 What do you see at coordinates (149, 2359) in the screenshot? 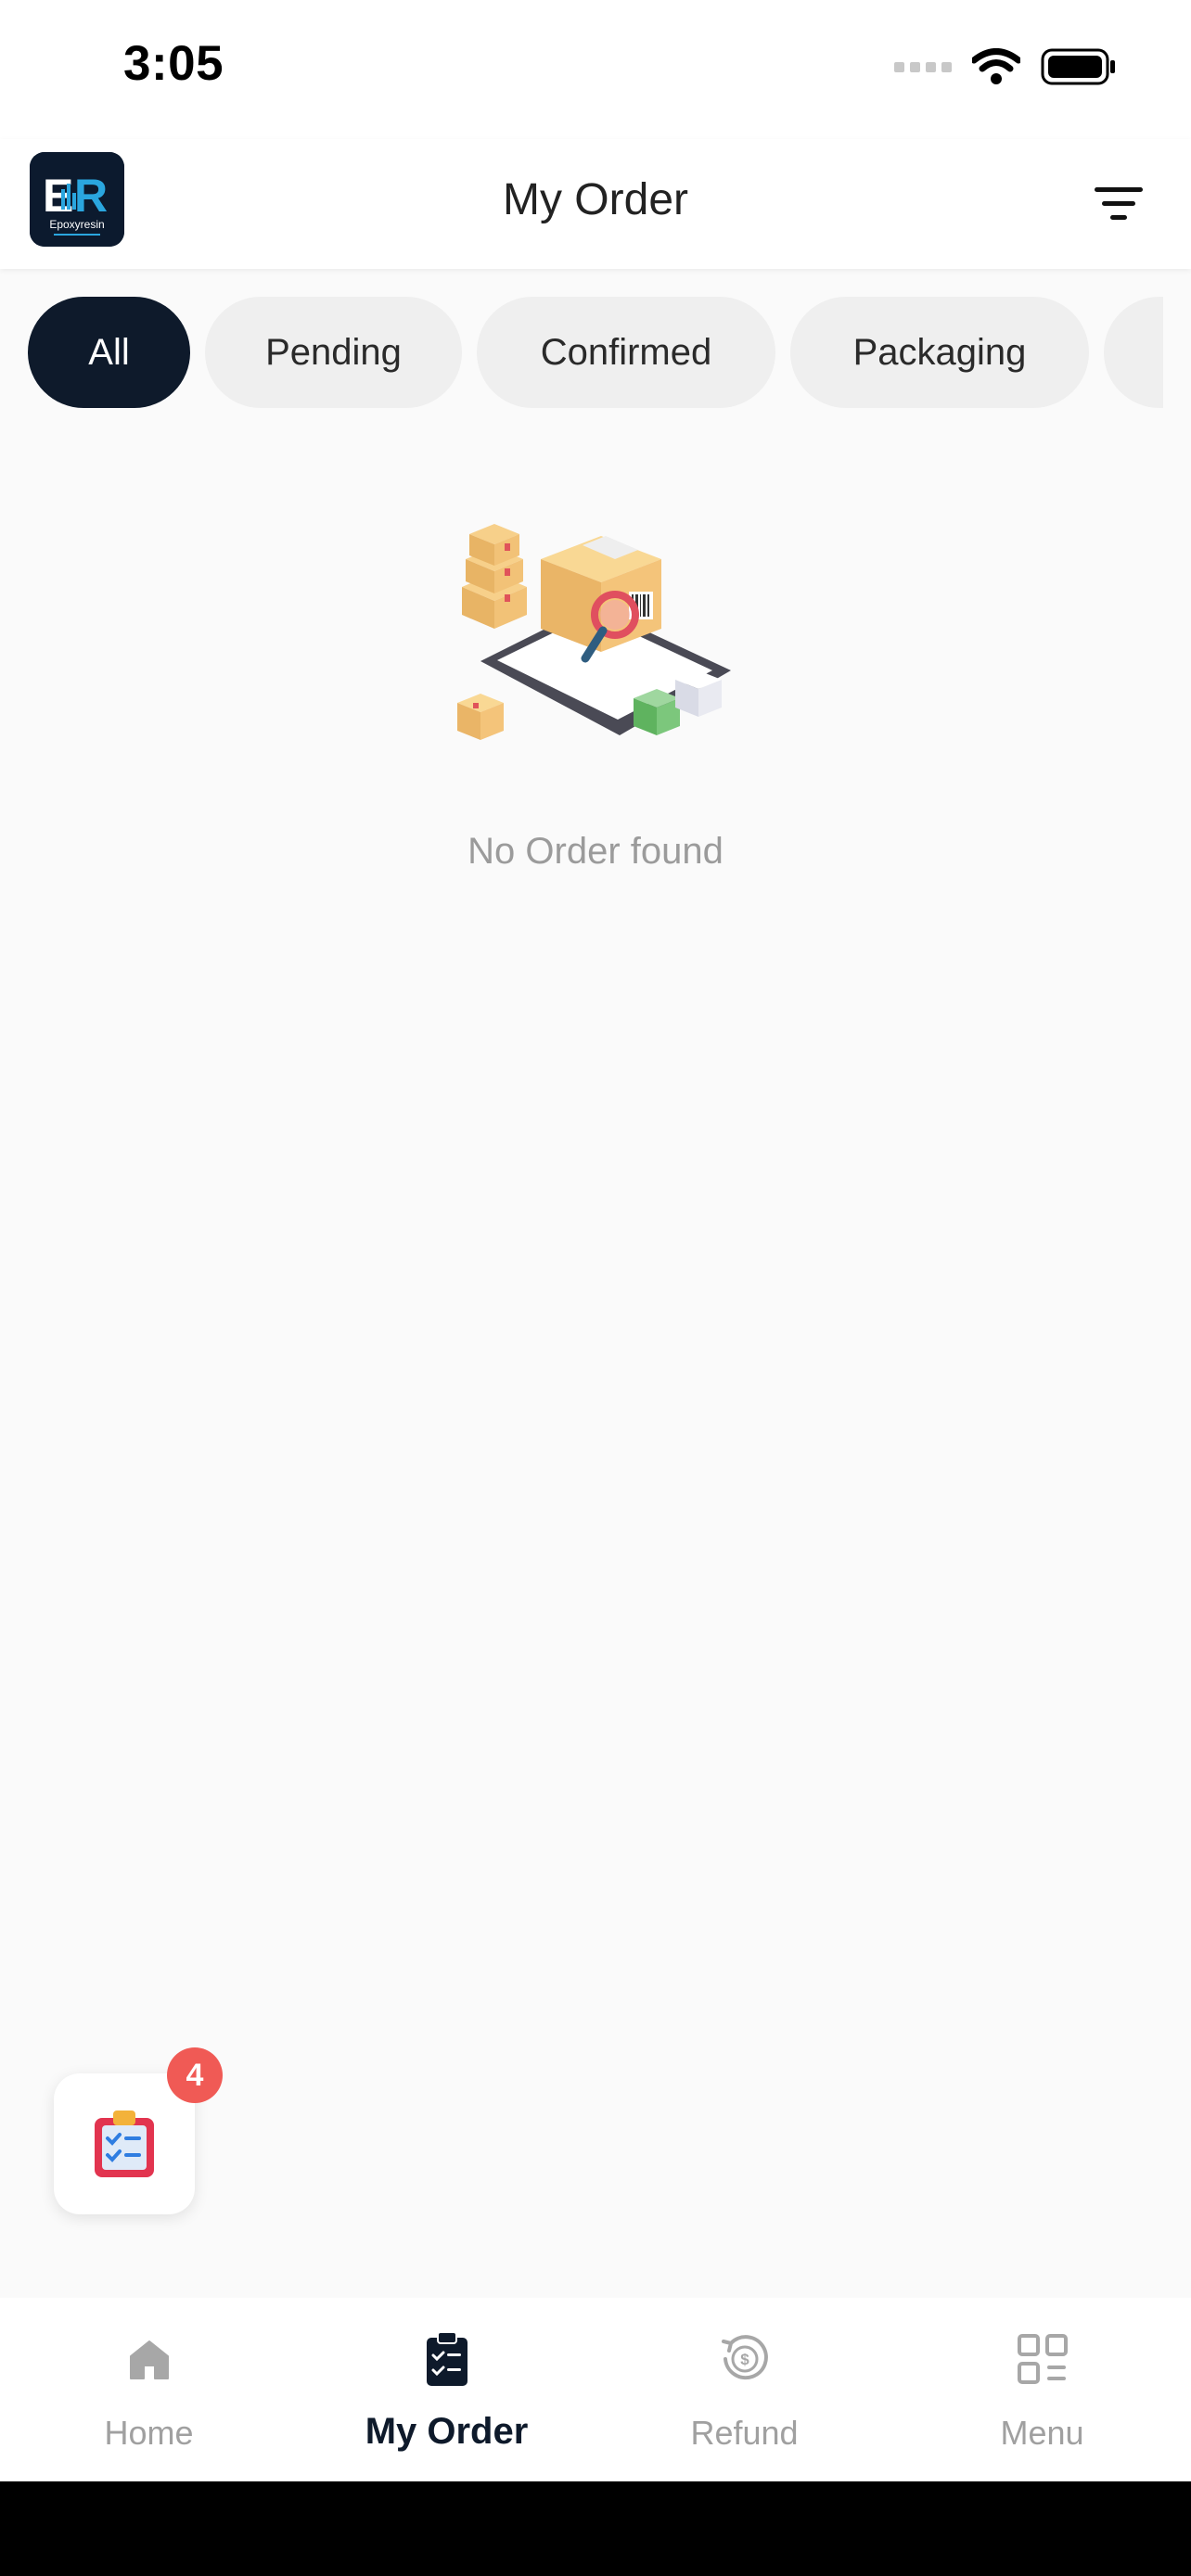
I see `home-icon` at bounding box center [149, 2359].